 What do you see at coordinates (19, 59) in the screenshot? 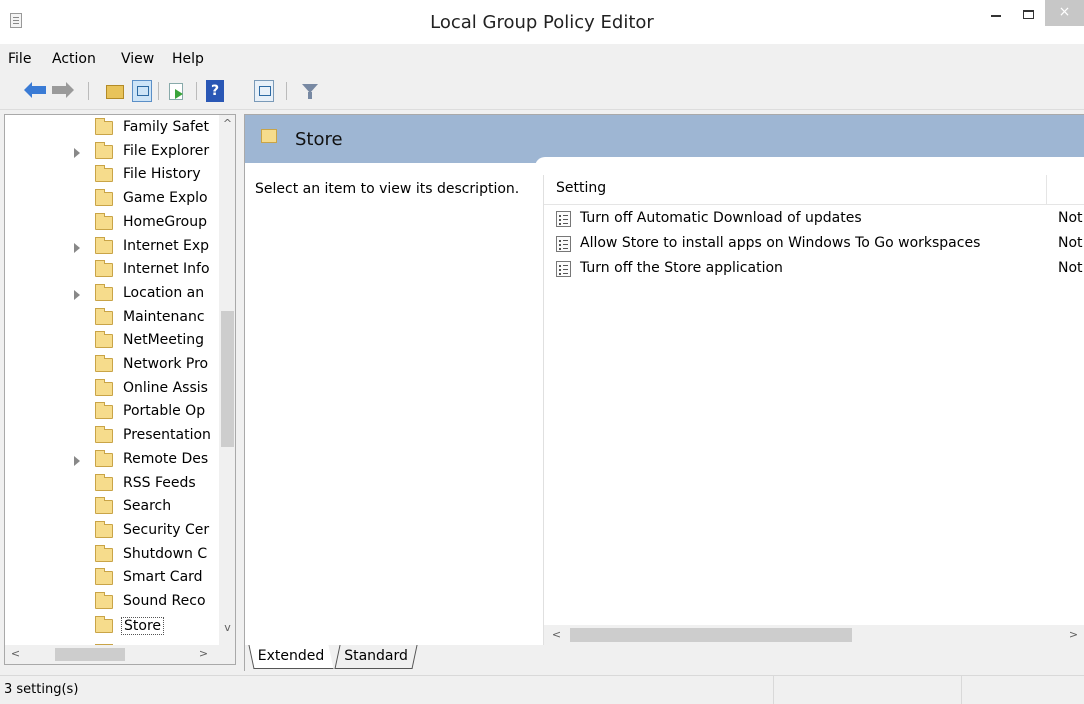
I see `menu-file: File` at bounding box center [19, 59].